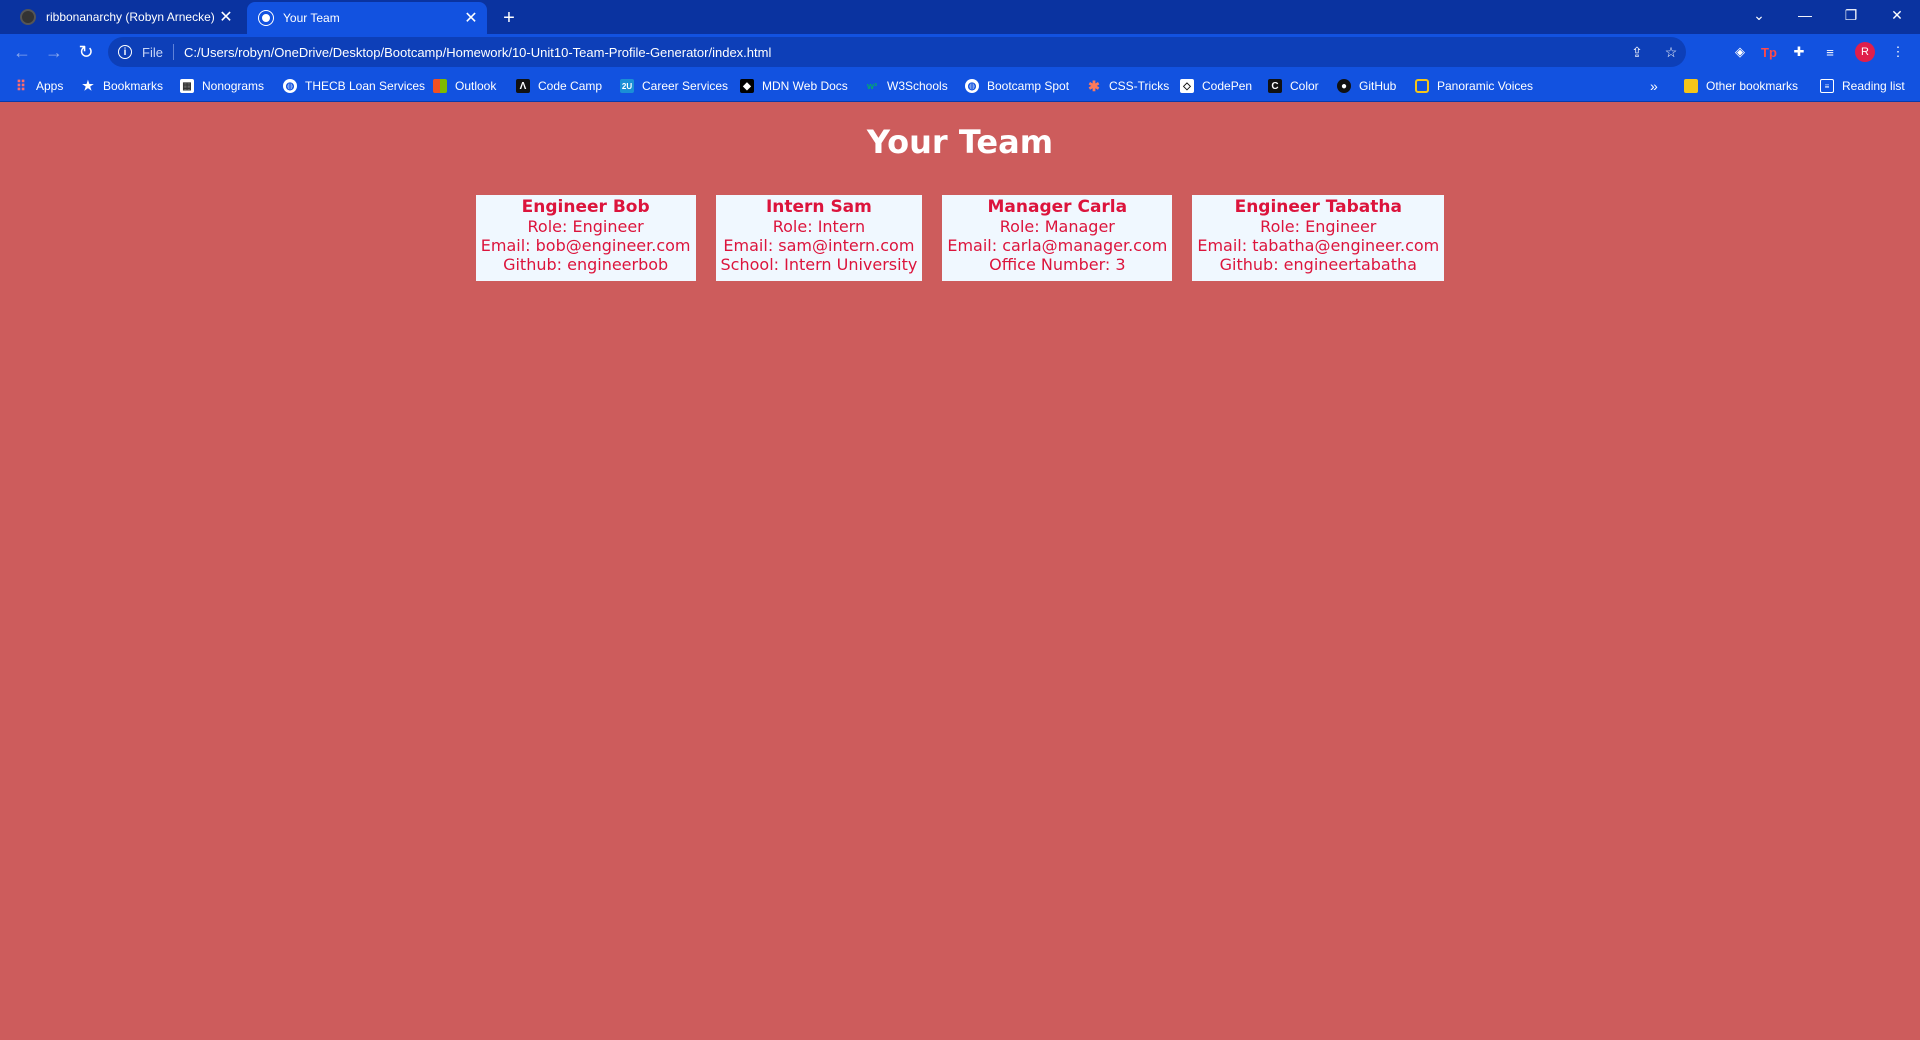  Describe the element at coordinates (906, 86) in the screenshot. I see `bookmark-w3schools: w³ W3Schools` at that location.